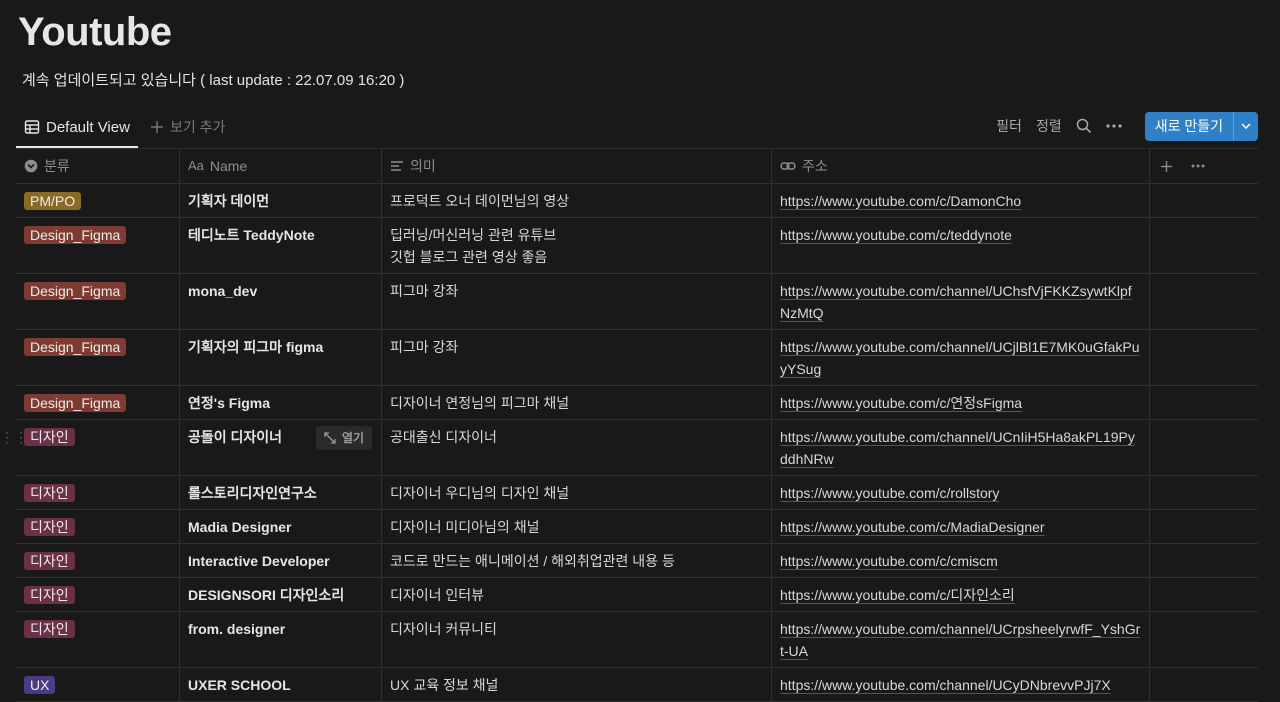 Image resolution: width=1280 pixels, height=702 pixels. Describe the element at coordinates (1114, 126) in the screenshot. I see `more-options-button` at that location.